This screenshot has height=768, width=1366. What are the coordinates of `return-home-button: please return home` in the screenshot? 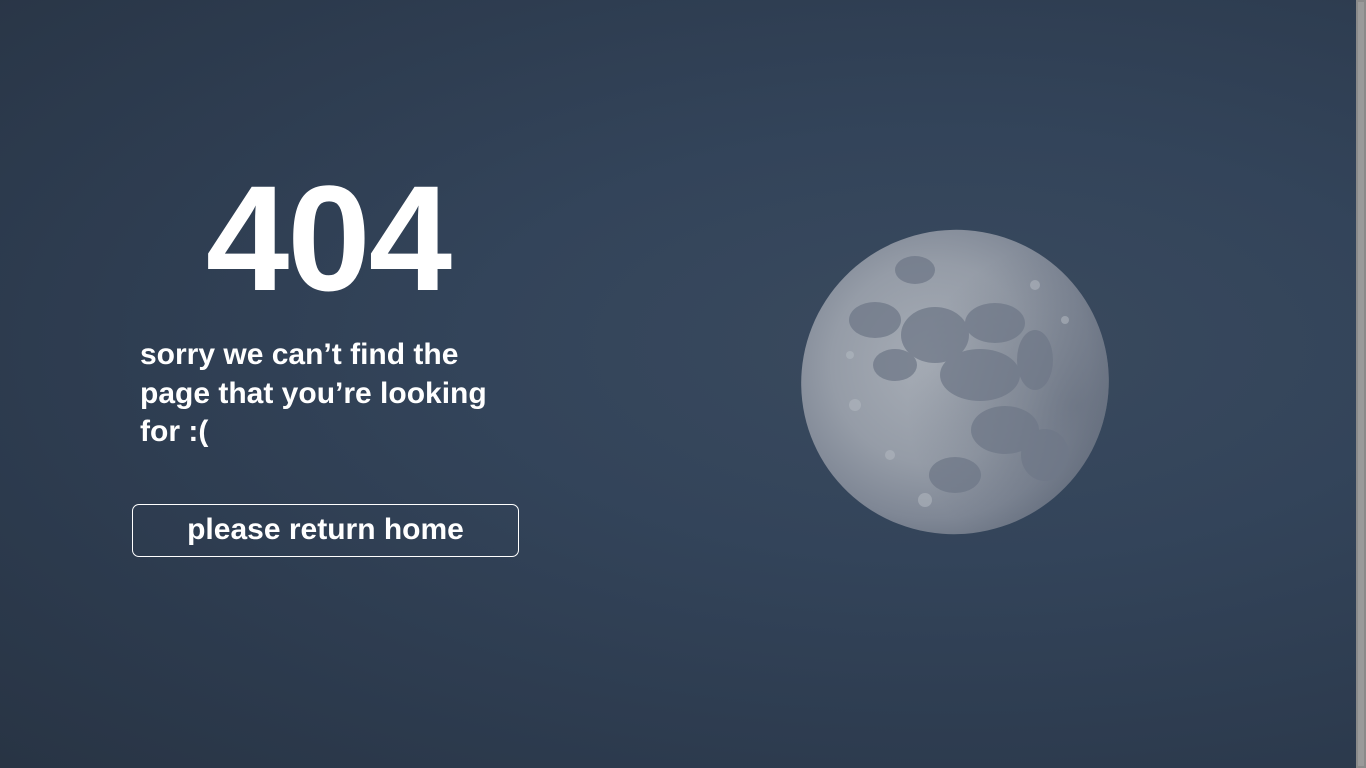 It's located at (325, 530).